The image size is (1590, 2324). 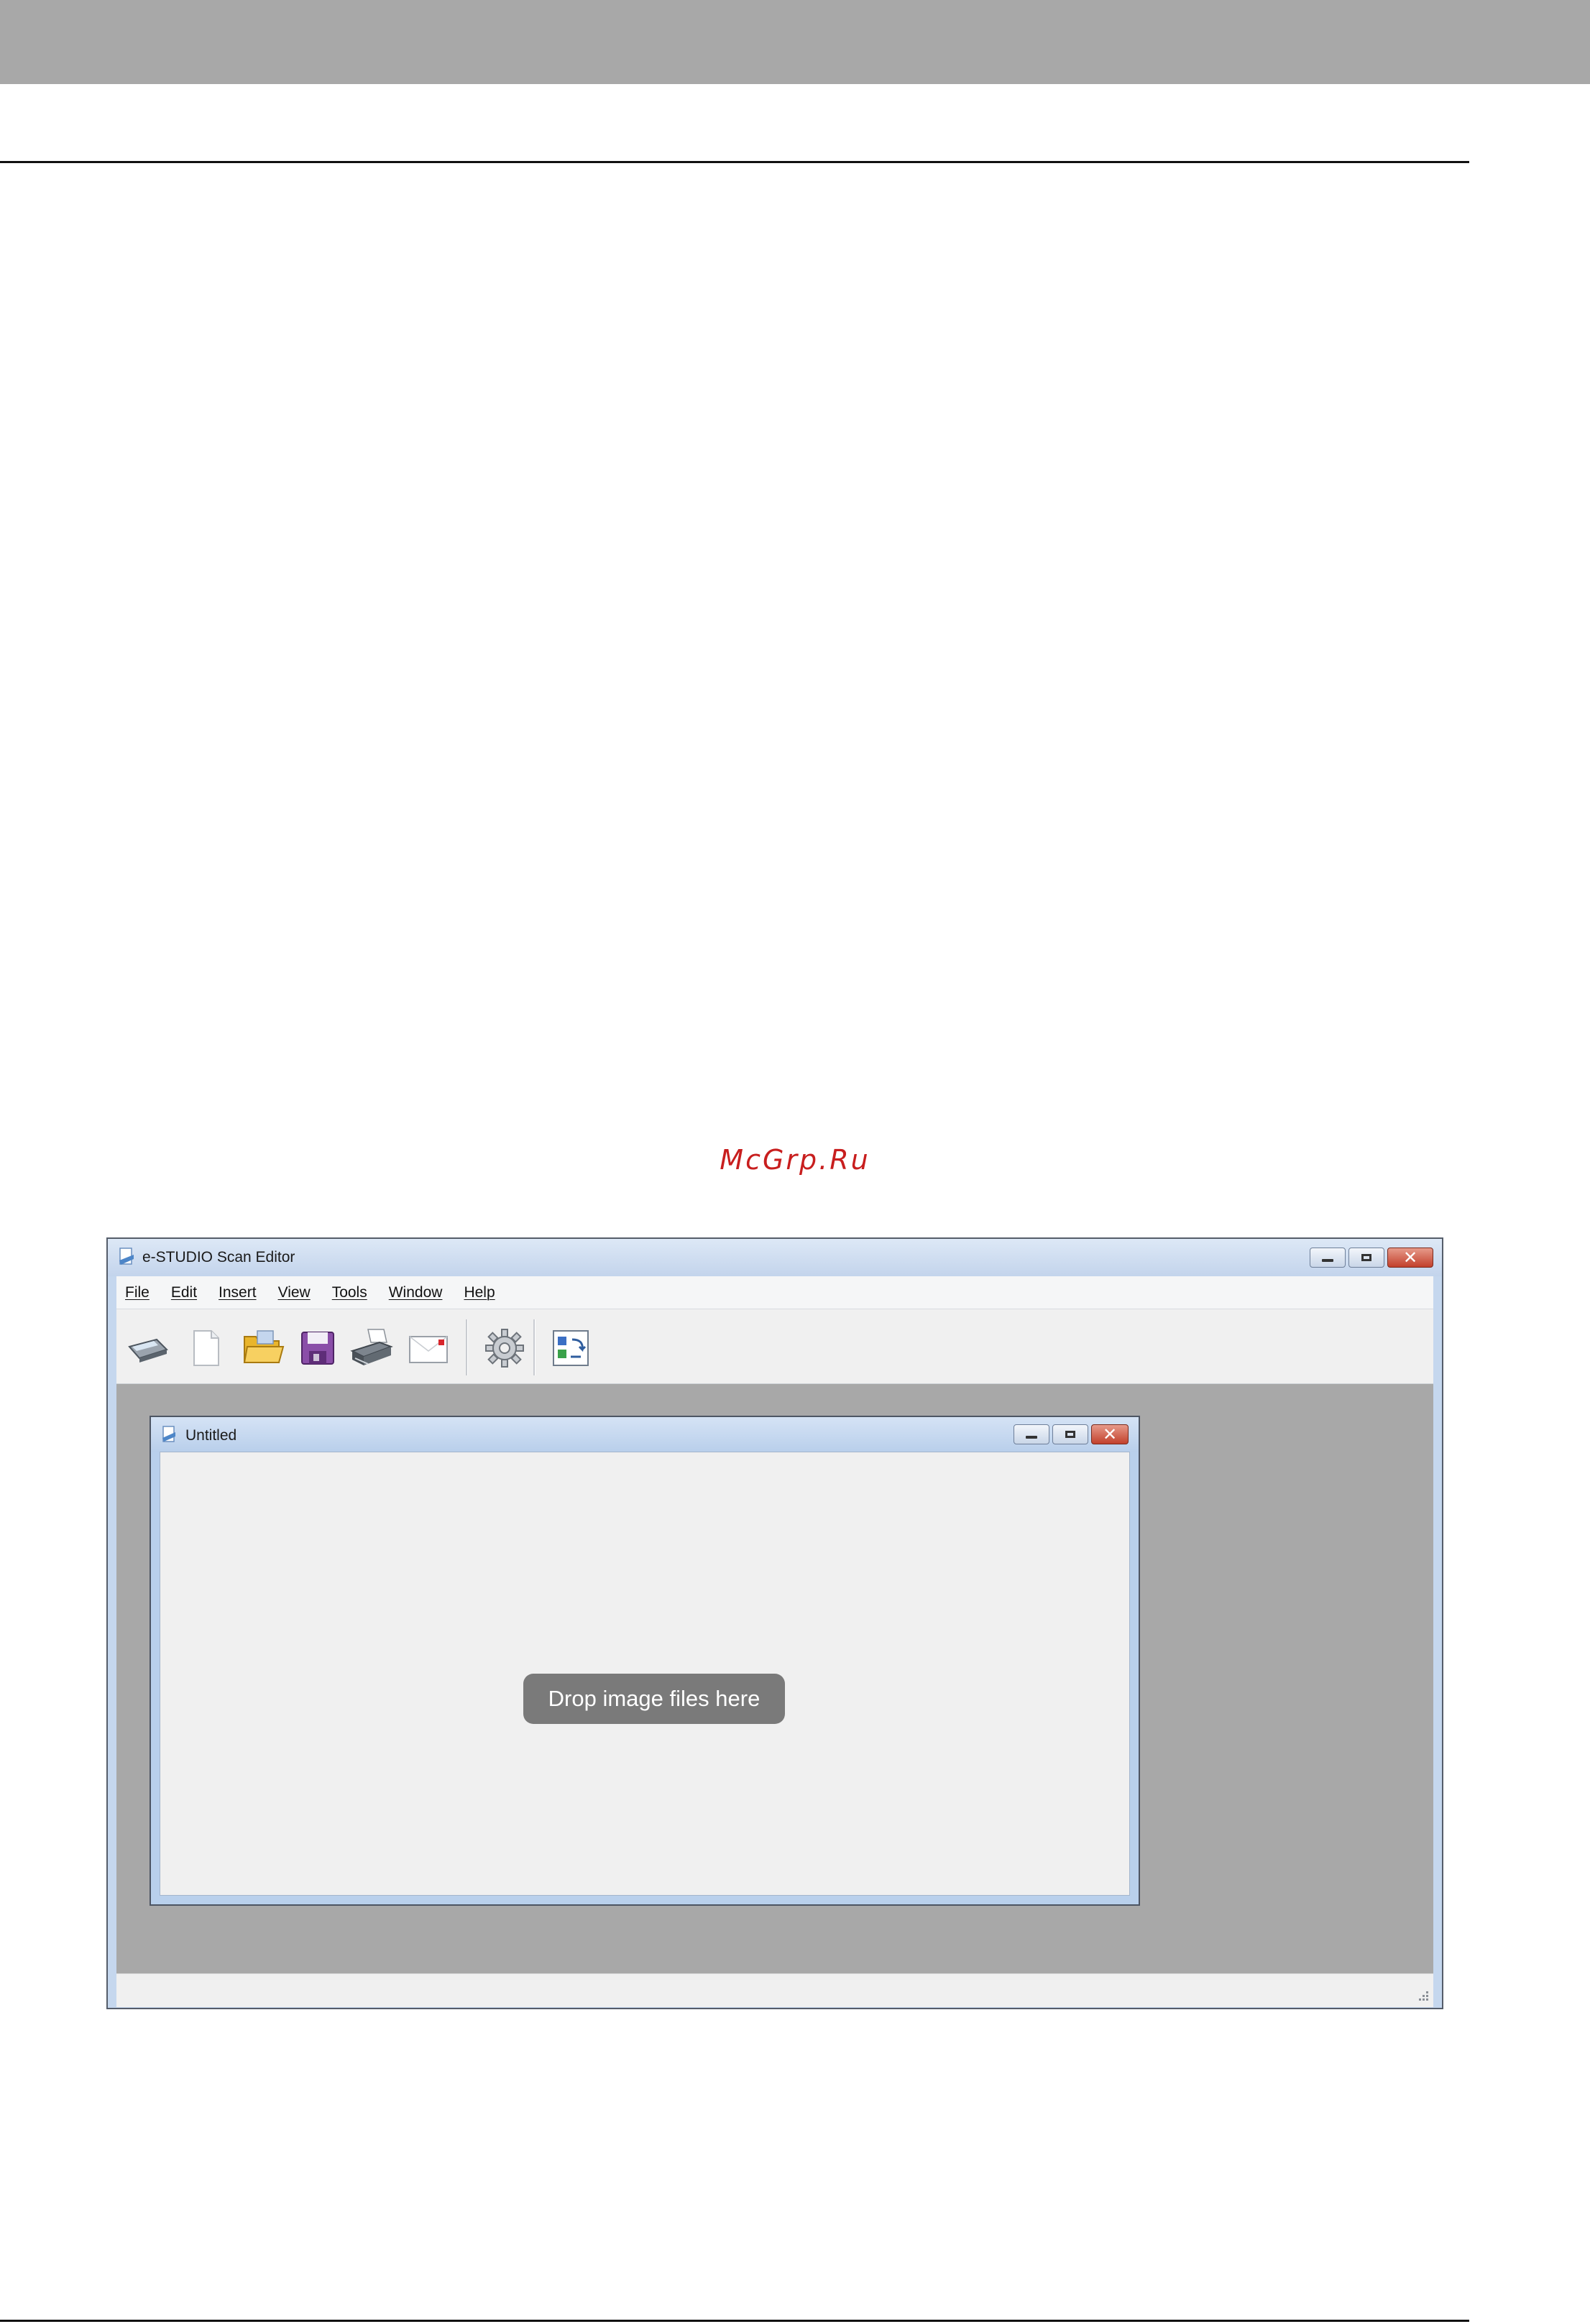 I want to click on document-restore-button, so click(x=1070, y=1434).